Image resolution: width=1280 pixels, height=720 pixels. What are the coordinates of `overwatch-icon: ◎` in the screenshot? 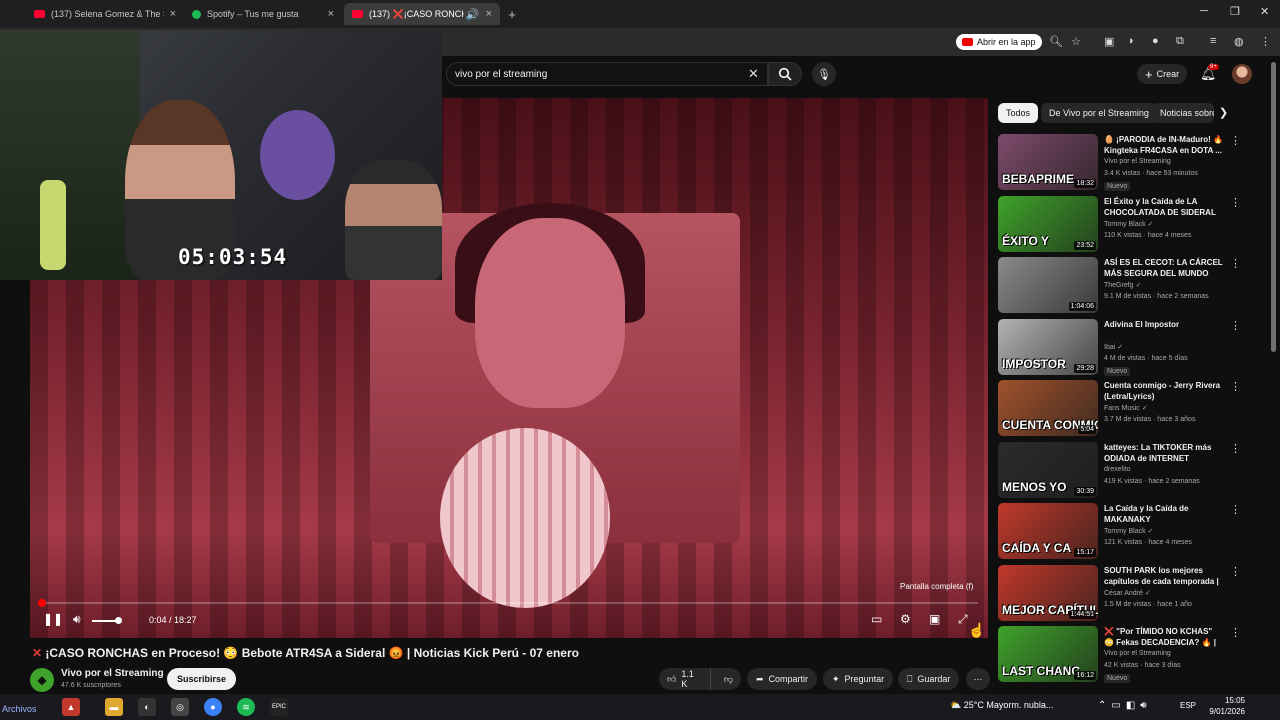 It's located at (180, 707).